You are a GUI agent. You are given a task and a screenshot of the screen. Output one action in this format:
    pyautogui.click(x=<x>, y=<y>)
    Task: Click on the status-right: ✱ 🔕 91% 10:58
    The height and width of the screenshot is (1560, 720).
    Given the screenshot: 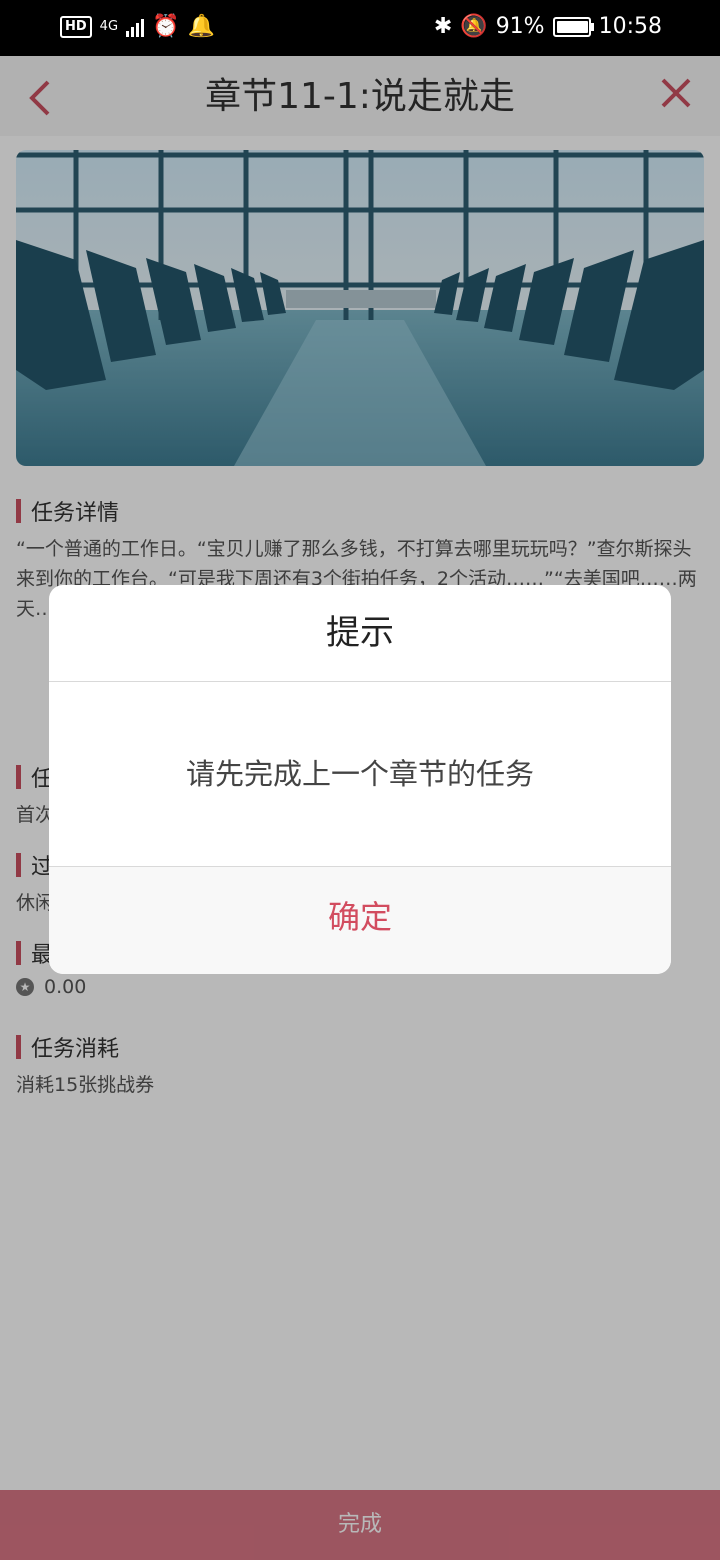 What is the action you would take?
    pyautogui.click(x=548, y=26)
    